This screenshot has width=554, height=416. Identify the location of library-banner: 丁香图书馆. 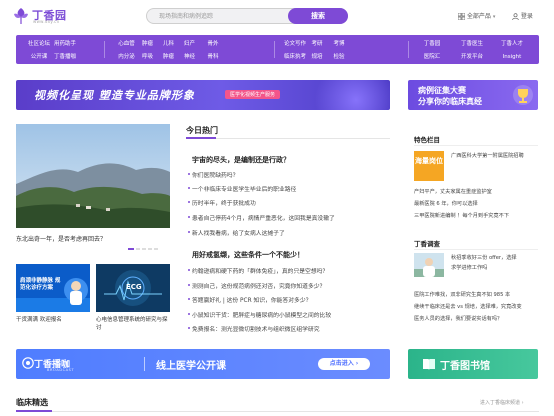
(473, 364).